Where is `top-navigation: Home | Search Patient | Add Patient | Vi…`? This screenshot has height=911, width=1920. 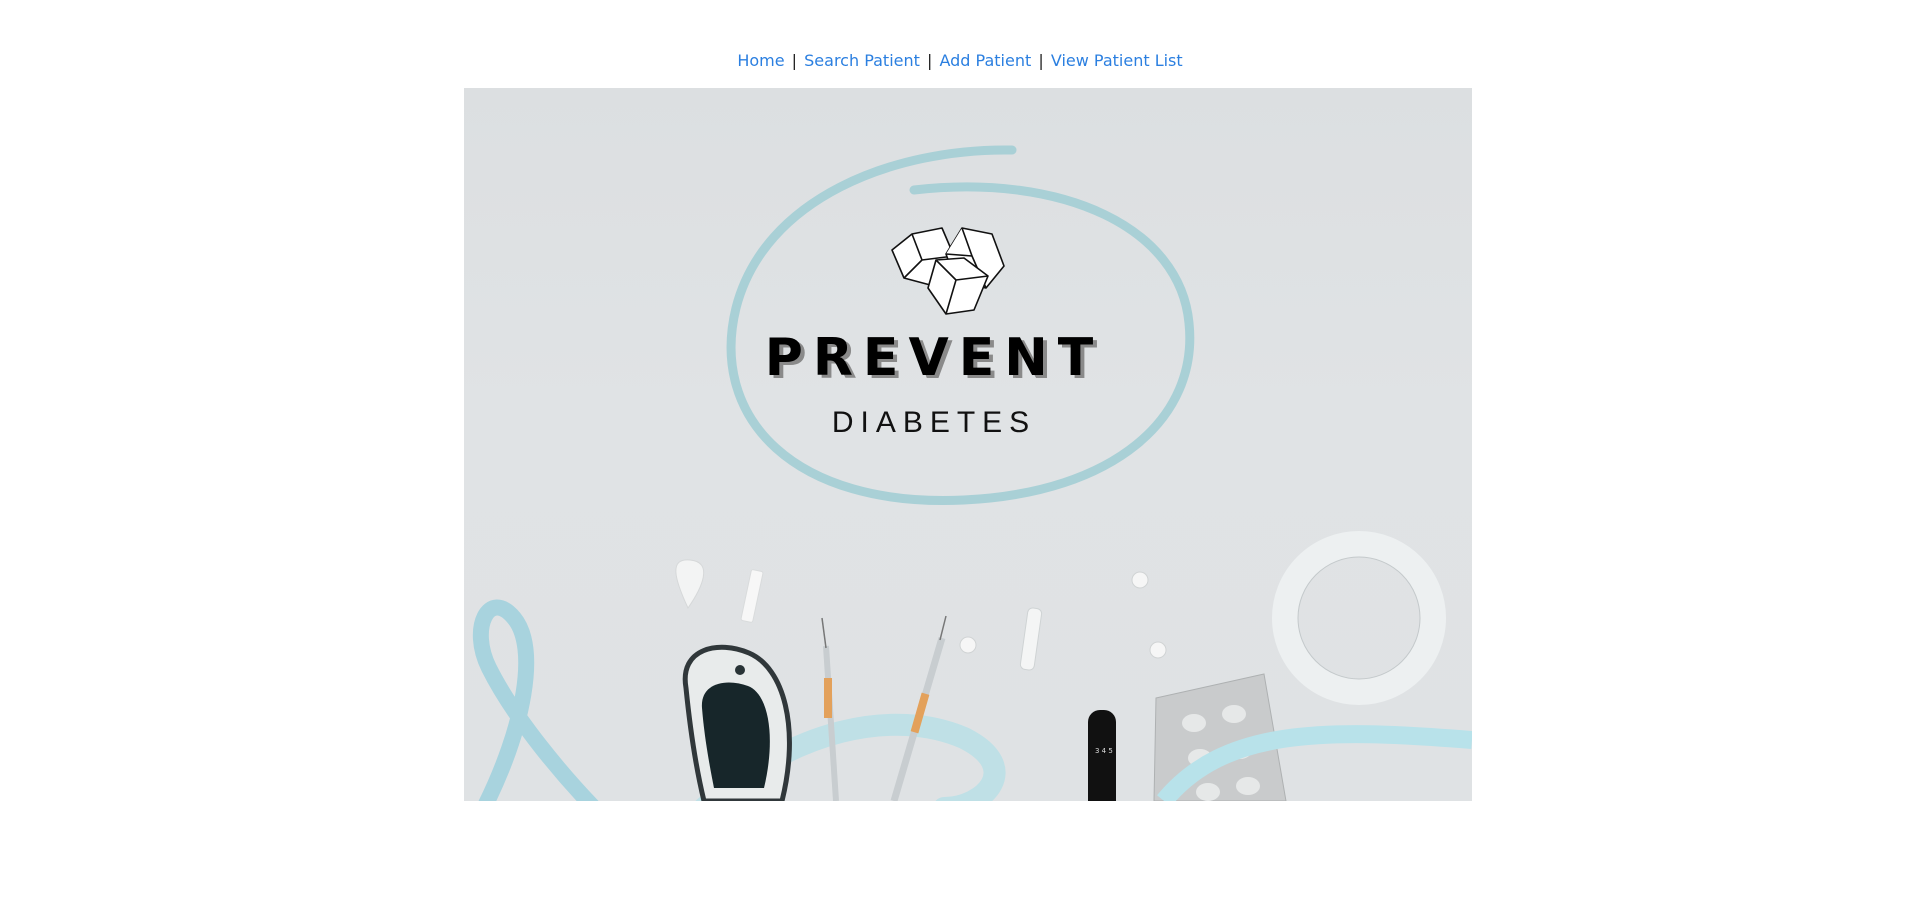
top-navigation: Home | Search Patient | Add Patient | Vi… is located at coordinates (960, 61).